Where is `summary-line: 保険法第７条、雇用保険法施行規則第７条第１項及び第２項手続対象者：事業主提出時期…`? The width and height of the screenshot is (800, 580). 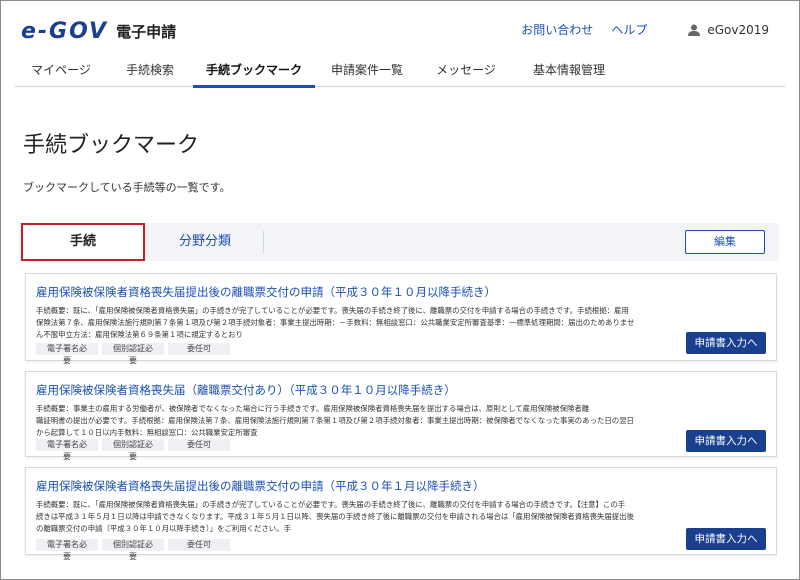 summary-line: 保険法第７条、雇用保険法施行規則第７条第１項及び第２項手続対象者：事業主提出時期… is located at coordinates (335, 322).